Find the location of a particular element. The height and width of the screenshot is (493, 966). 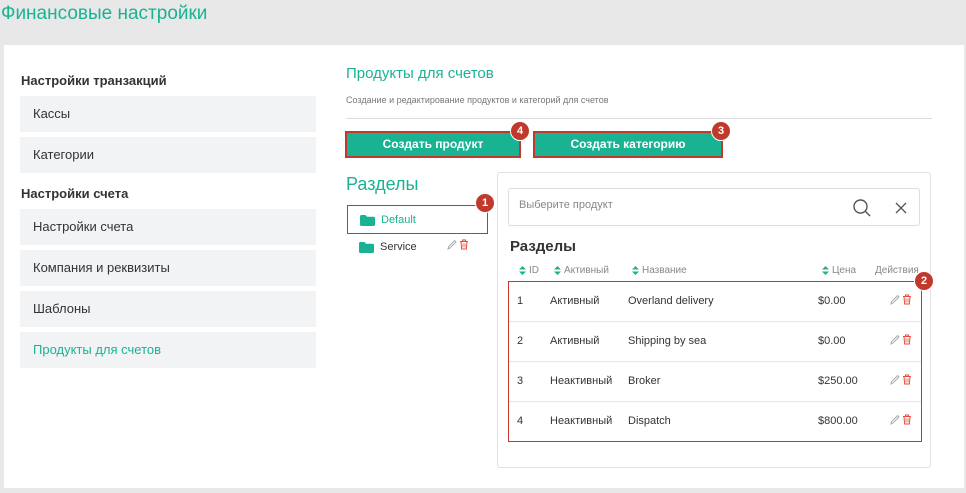

cell-id: 2 is located at coordinates (520, 341).